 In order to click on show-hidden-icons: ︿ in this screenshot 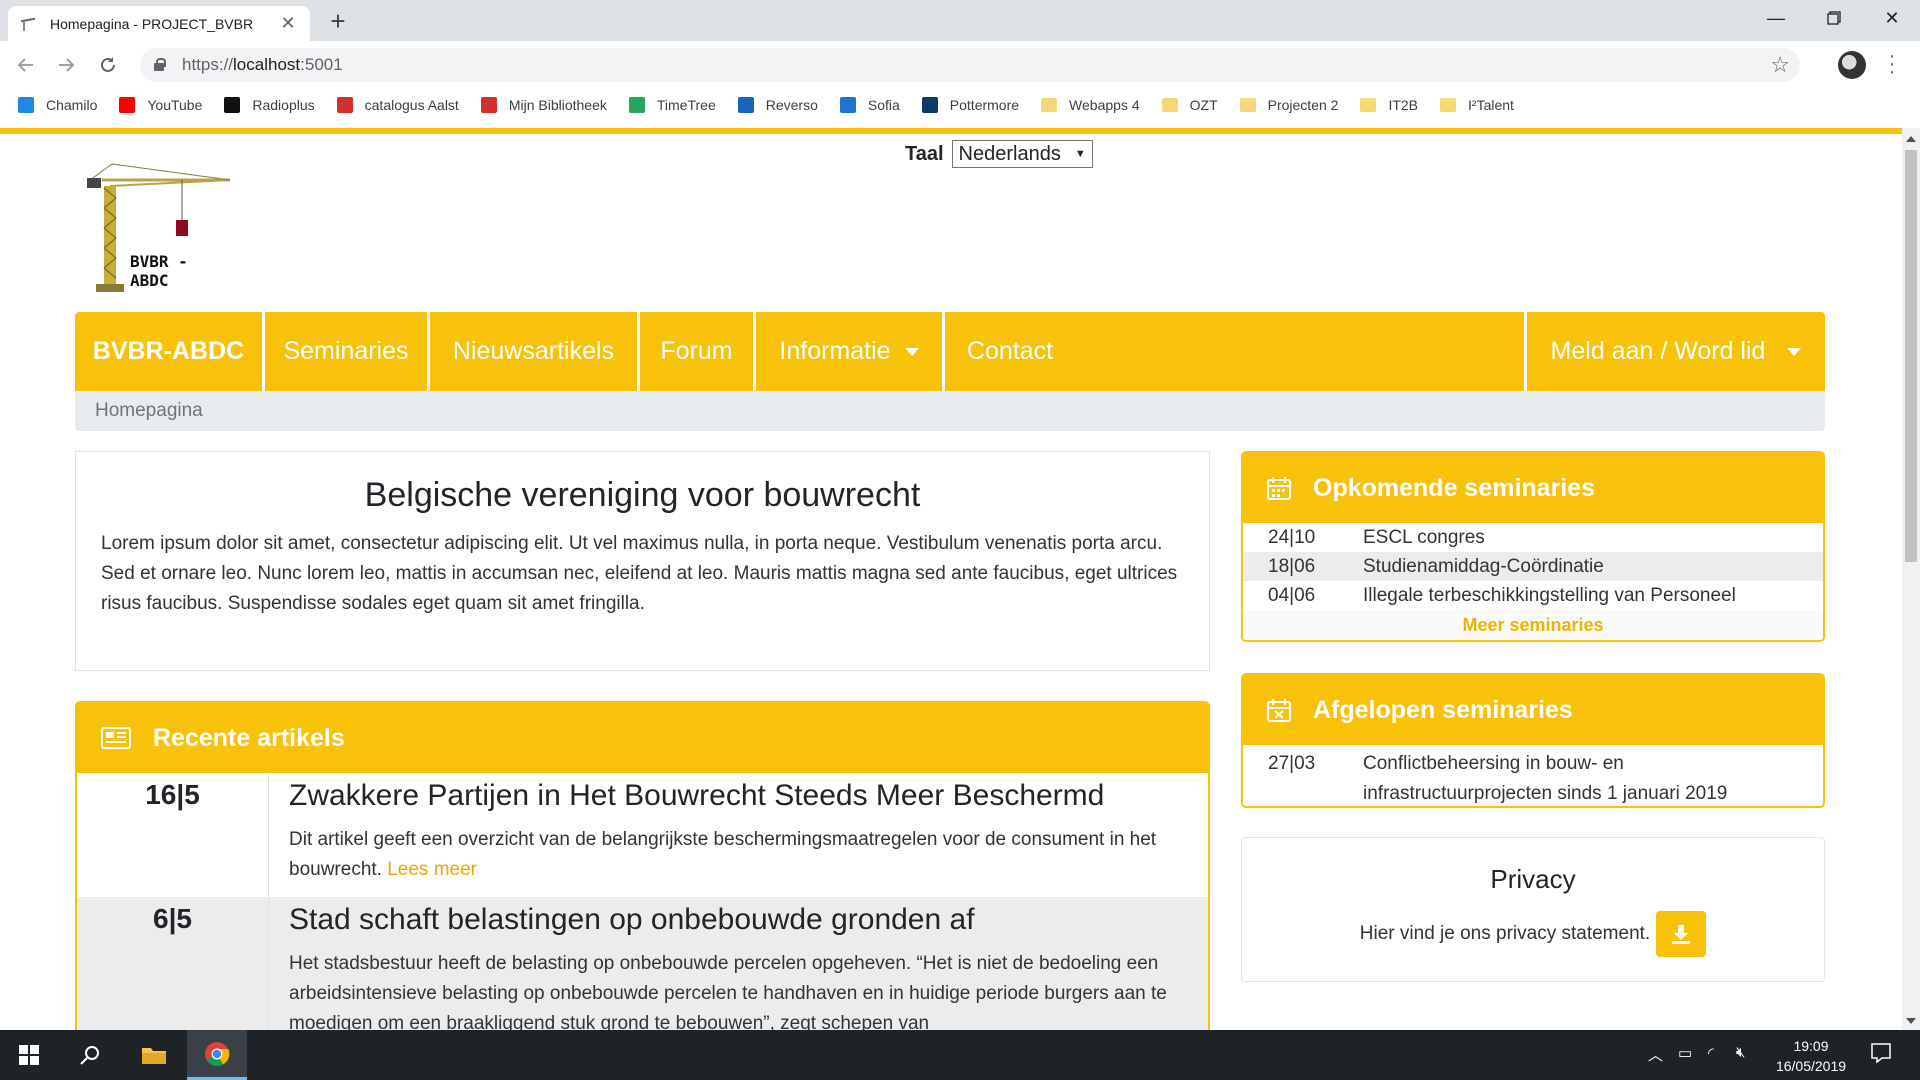, I will do `click(1655, 1054)`.